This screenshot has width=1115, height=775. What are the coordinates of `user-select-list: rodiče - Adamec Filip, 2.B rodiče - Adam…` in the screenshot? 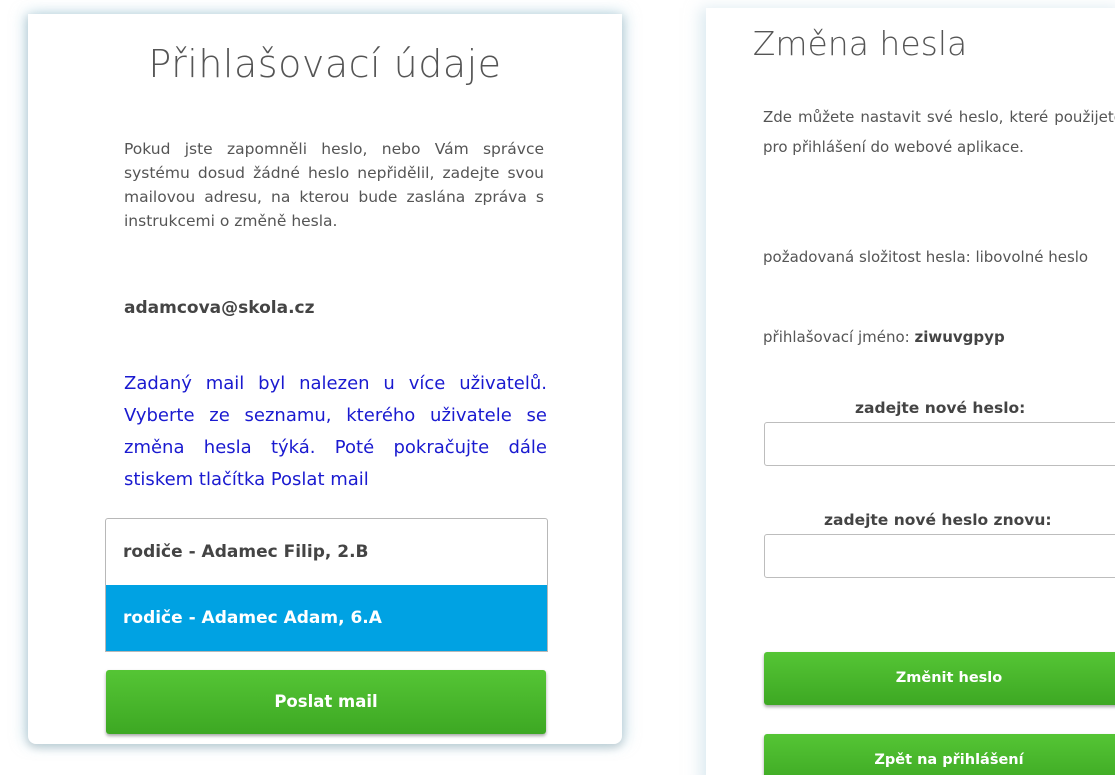 It's located at (326, 585).